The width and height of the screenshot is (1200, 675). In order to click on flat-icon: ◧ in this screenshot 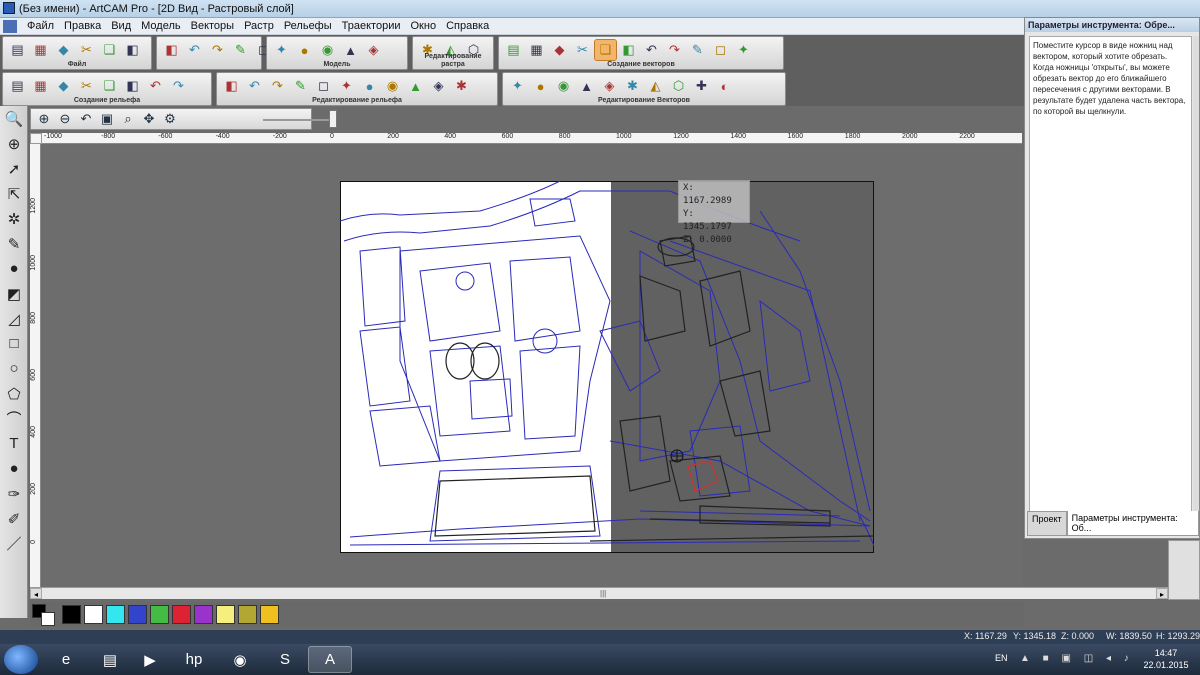, I will do `click(231, 86)`.